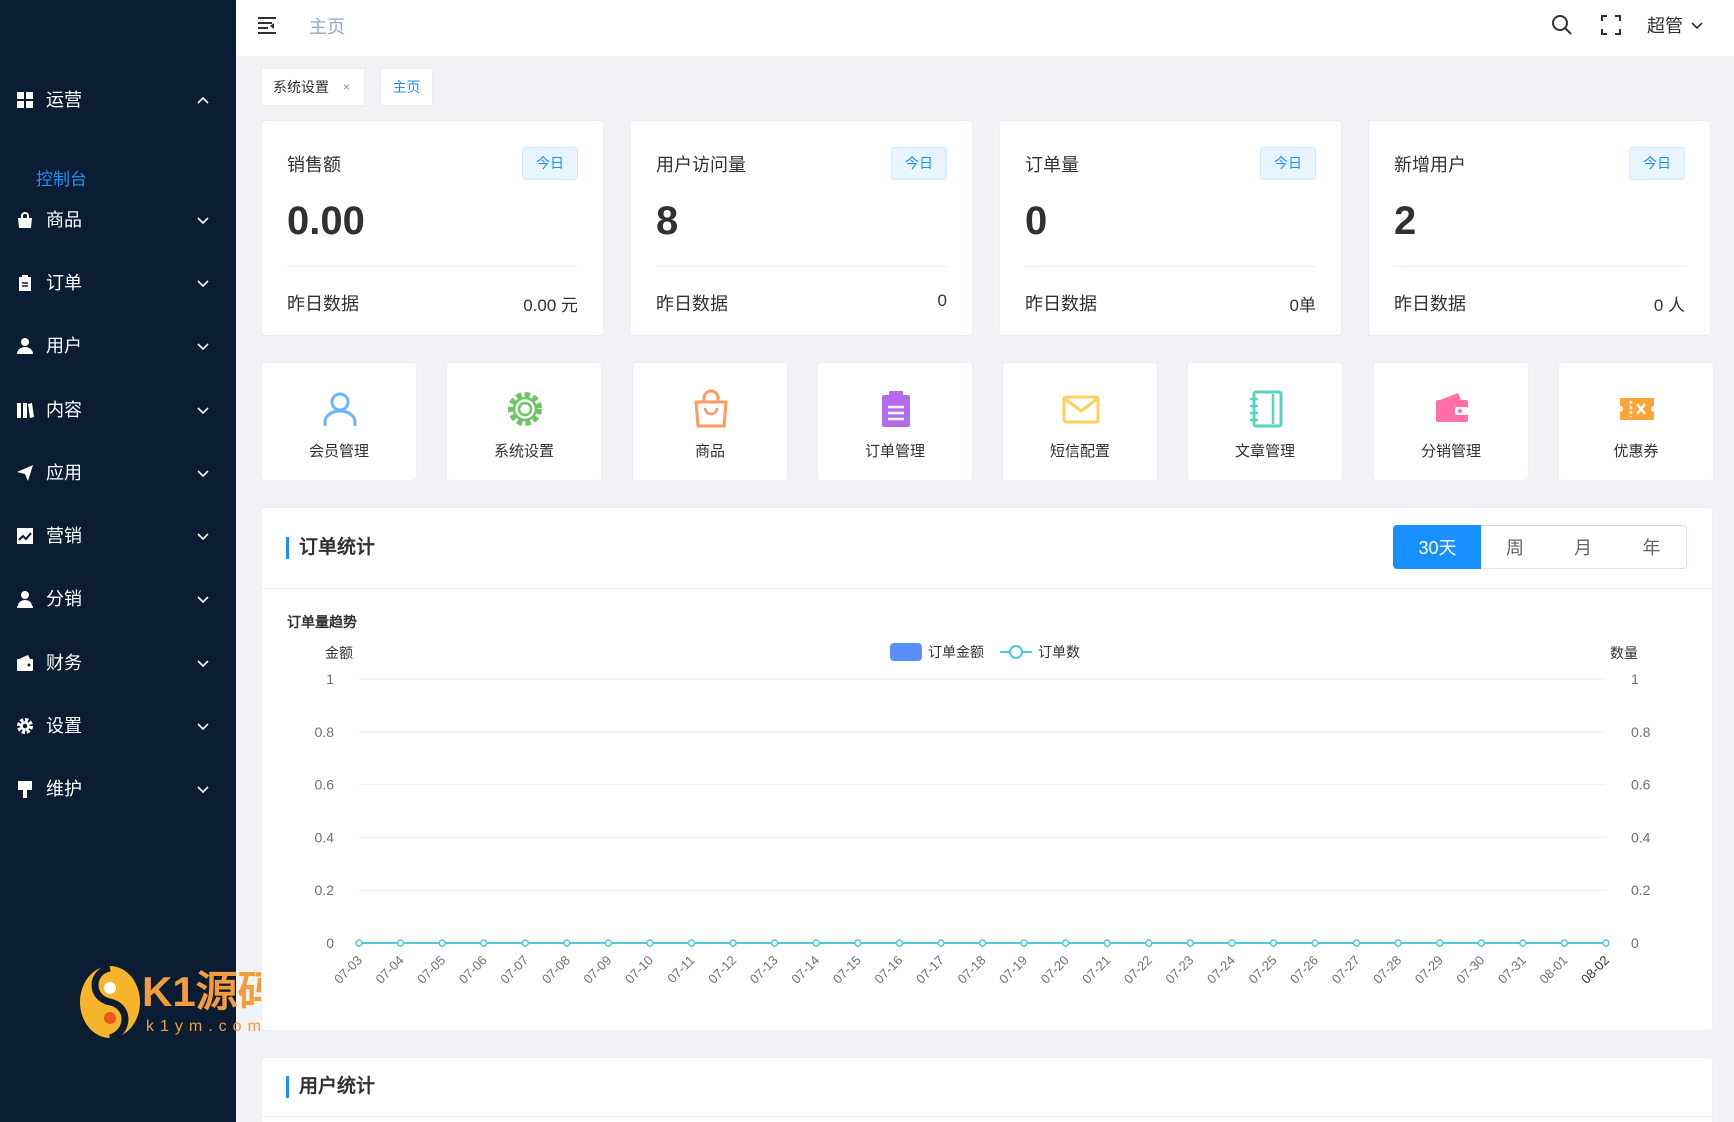 The width and height of the screenshot is (1734, 1122). I want to click on shortcut-item: 文章管理, so click(1265, 421).